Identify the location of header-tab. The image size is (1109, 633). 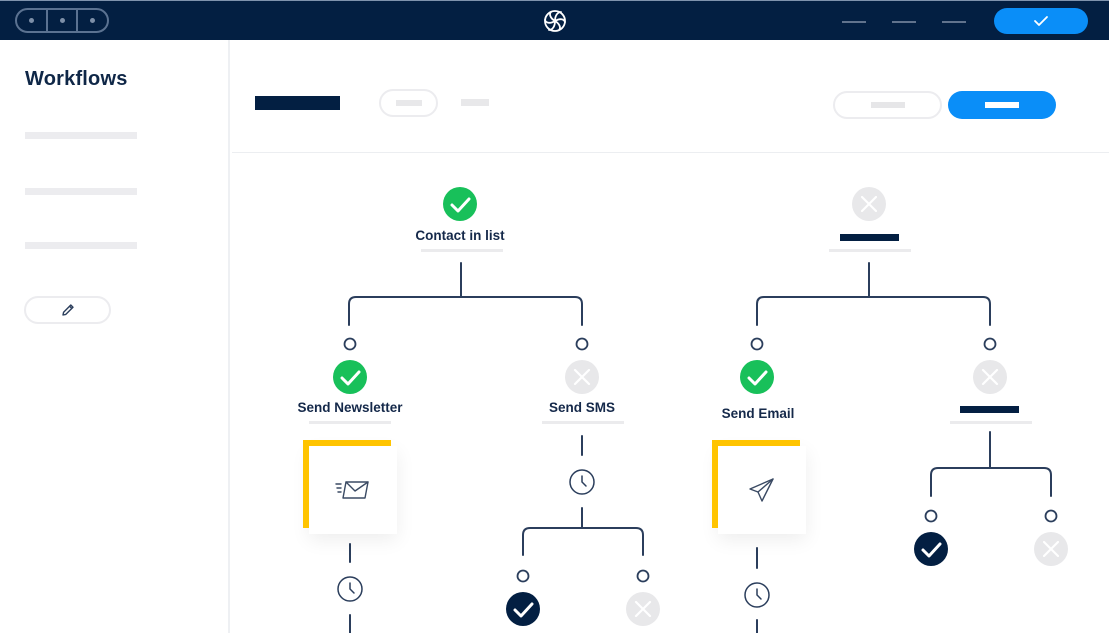
(475, 102).